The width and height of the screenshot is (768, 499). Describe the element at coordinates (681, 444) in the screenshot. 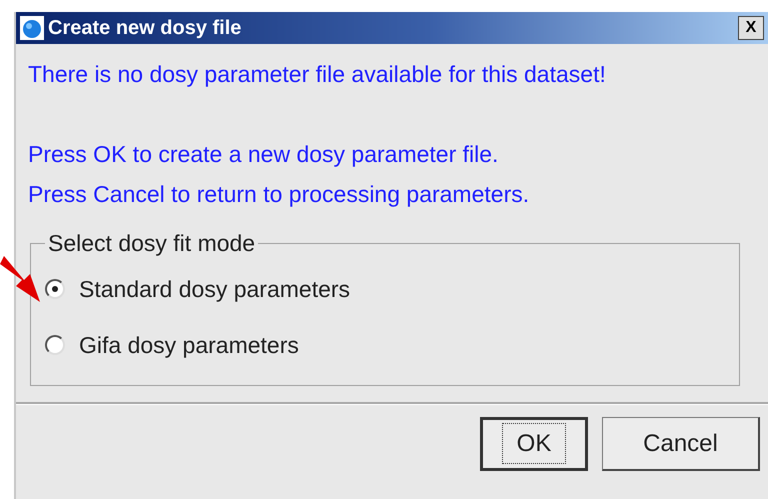

I see `dialog-button: Cancel` at that location.